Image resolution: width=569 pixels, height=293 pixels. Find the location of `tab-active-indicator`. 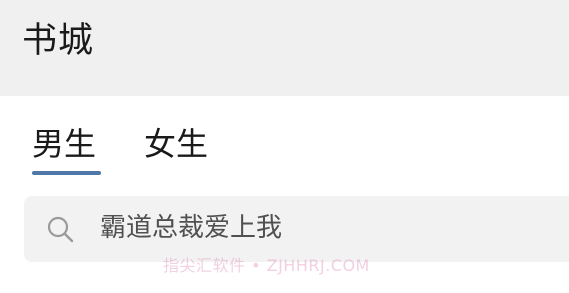

tab-active-indicator is located at coordinates (66, 173).